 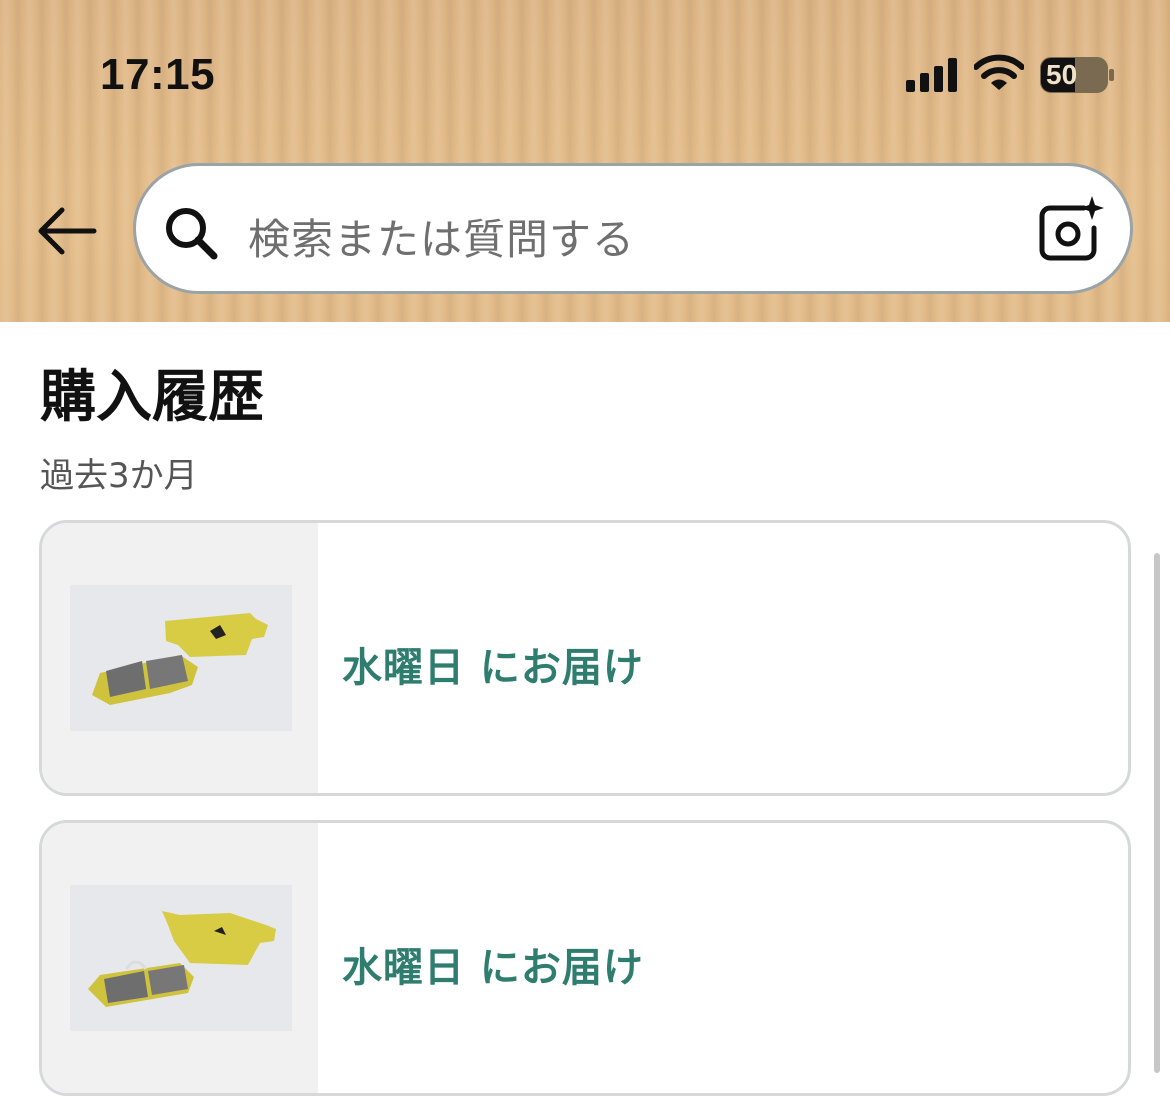 What do you see at coordinates (441, 236) in the screenshot?
I see `search-input: 検索または質問する` at bounding box center [441, 236].